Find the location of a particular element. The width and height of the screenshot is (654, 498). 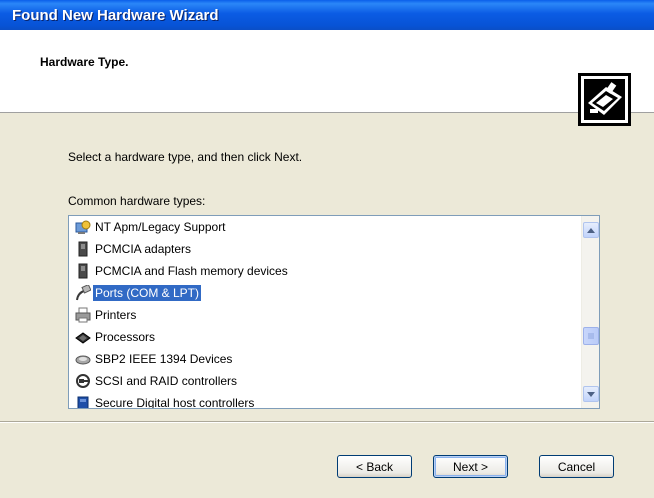

grip-icon is located at coordinates (591, 336).